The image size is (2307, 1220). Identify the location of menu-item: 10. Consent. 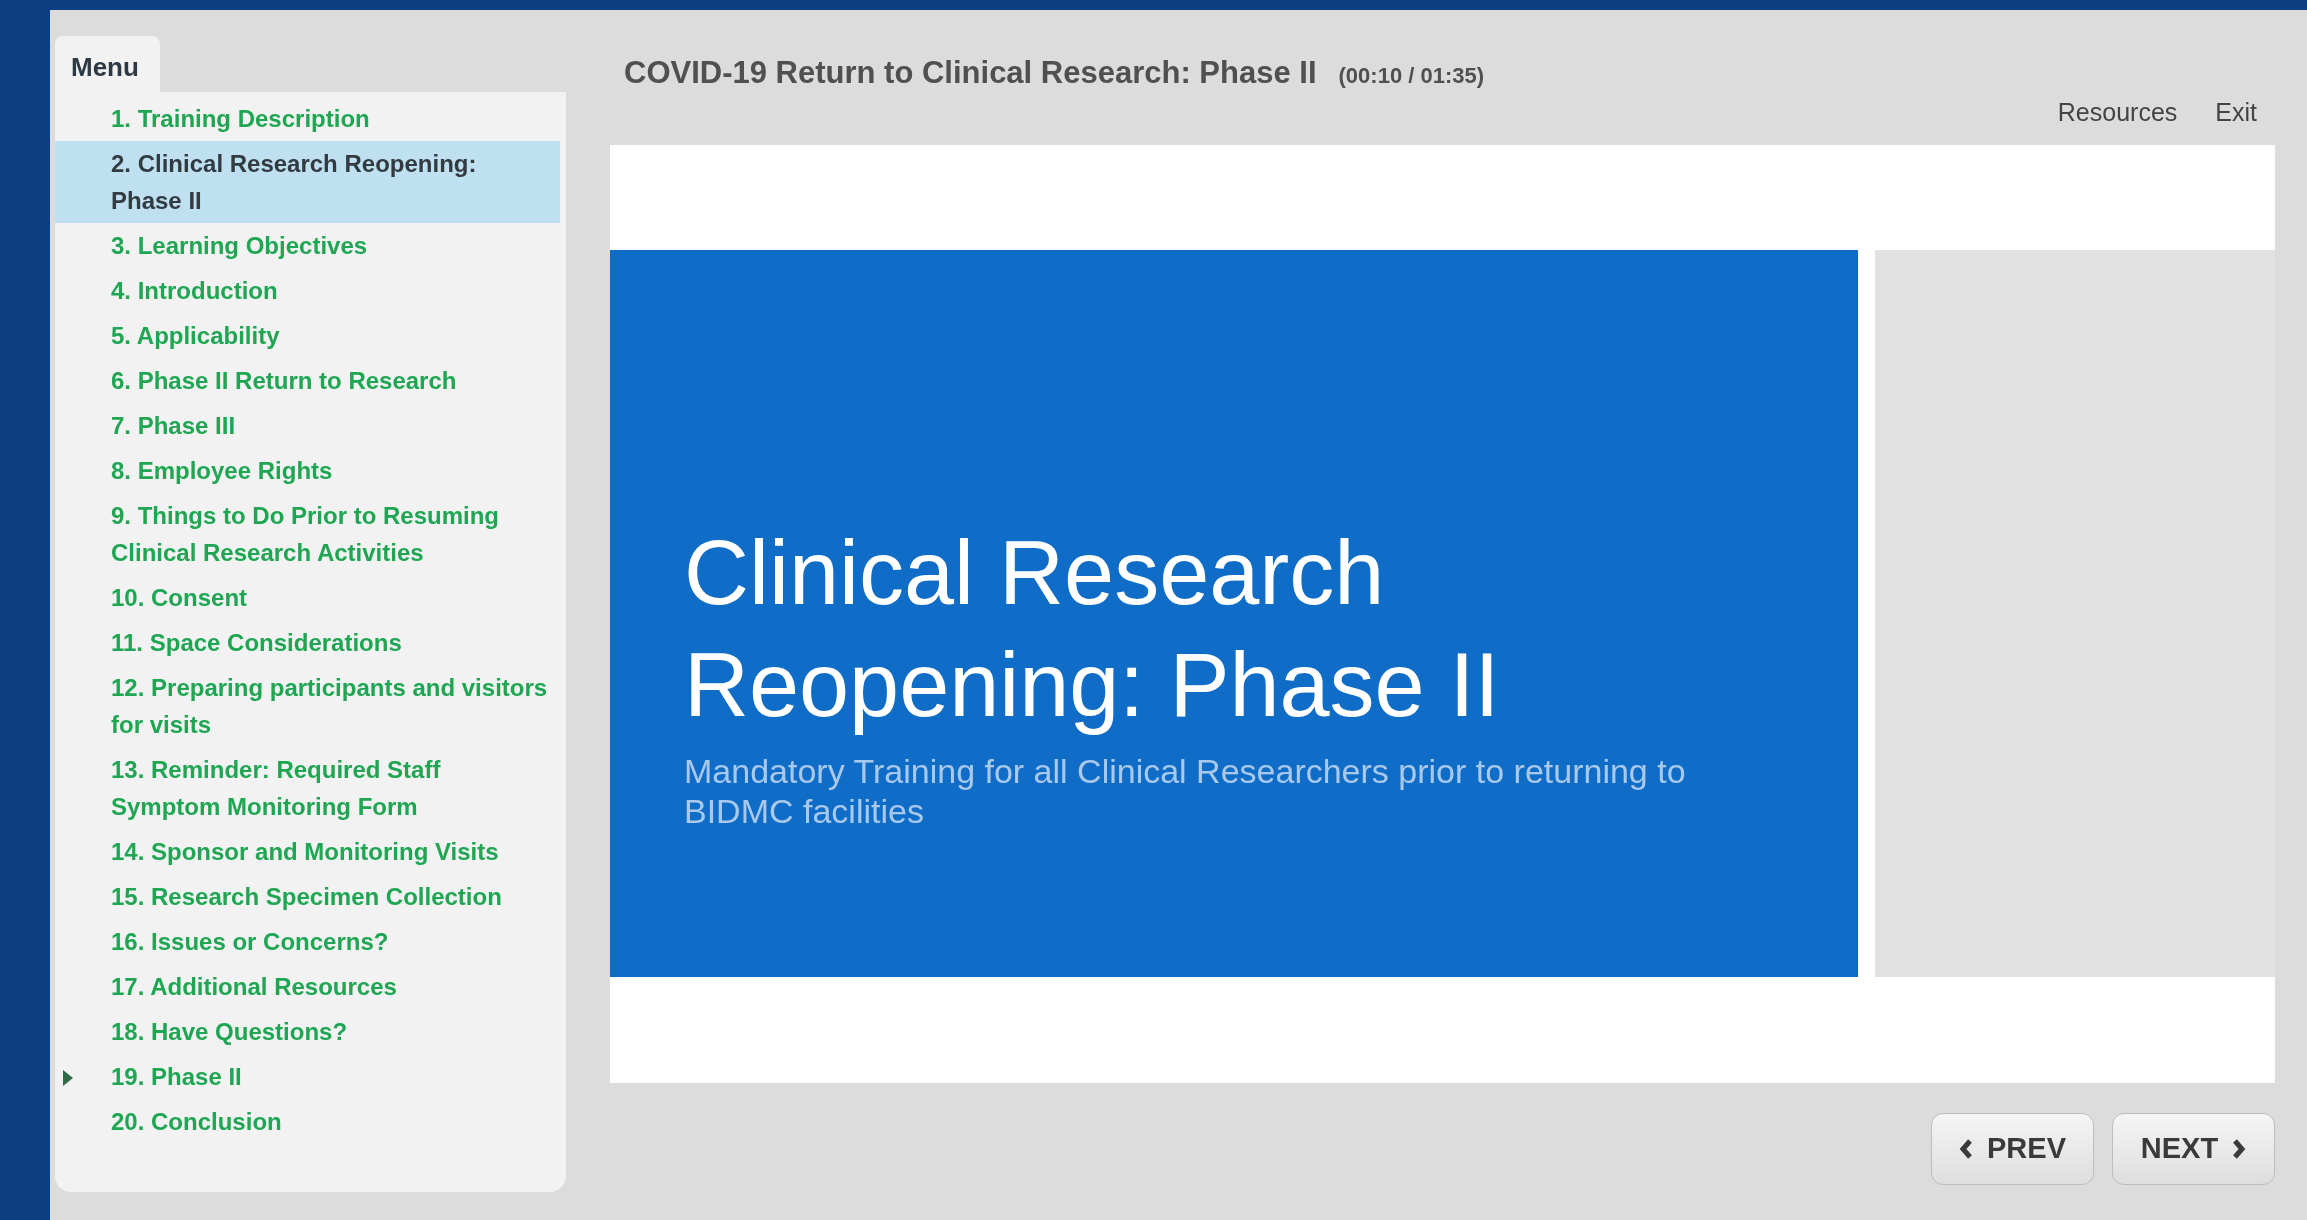
(307, 597).